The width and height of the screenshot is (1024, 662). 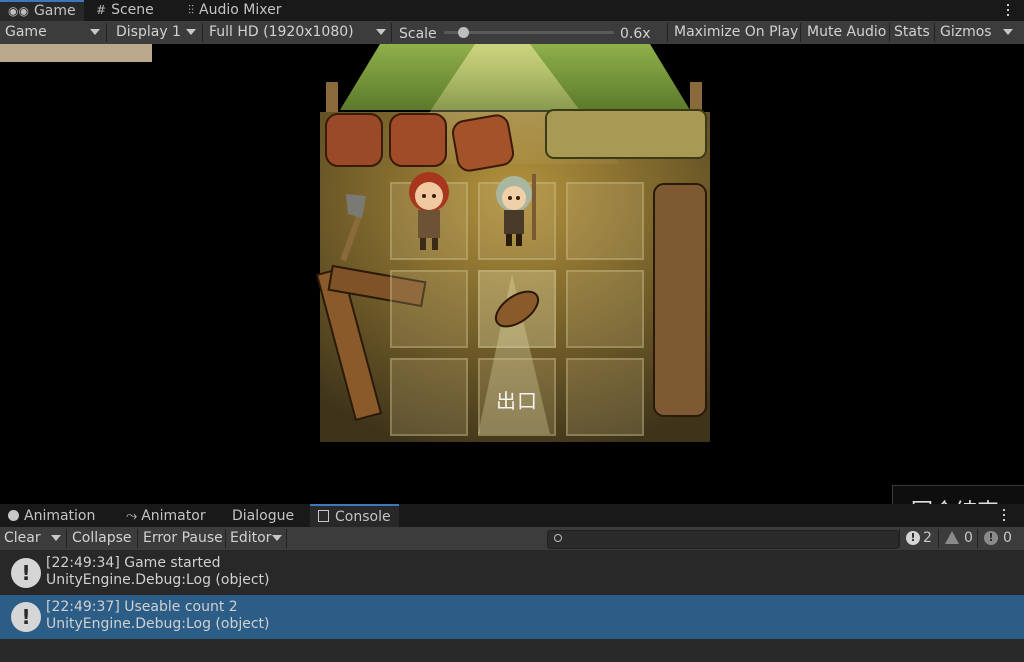 What do you see at coordinates (191, 32) in the screenshot?
I see `display-dropdown-icon` at bounding box center [191, 32].